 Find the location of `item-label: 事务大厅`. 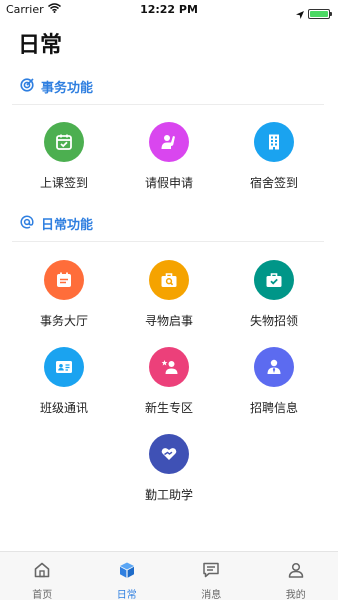

item-label: 事务大厅 is located at coordinates (63, 321).